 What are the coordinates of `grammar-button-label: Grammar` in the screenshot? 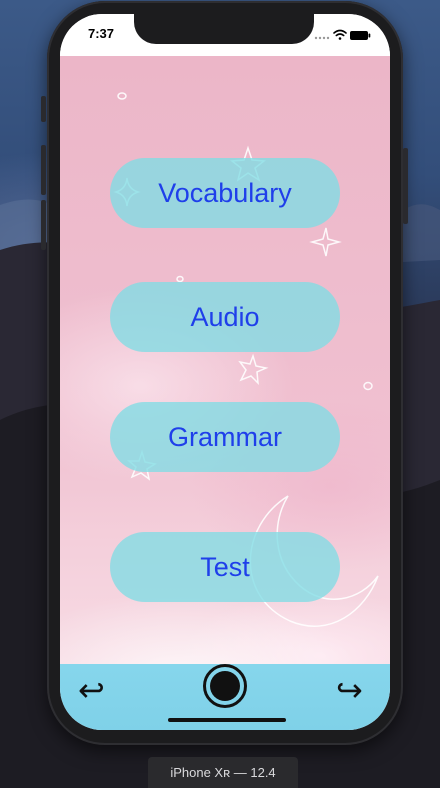 It's located at (225, 436).